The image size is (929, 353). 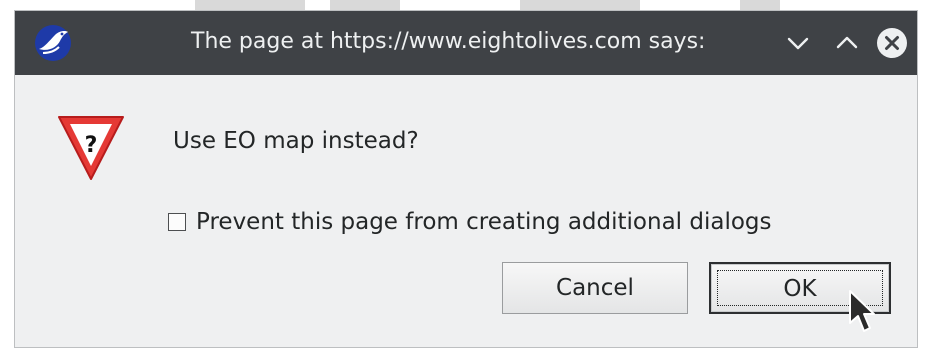 What do you see at coordinates (53, 43) in the screenshot?
I see `seamonkey-bird-icon` at bounding box center [53, 43].